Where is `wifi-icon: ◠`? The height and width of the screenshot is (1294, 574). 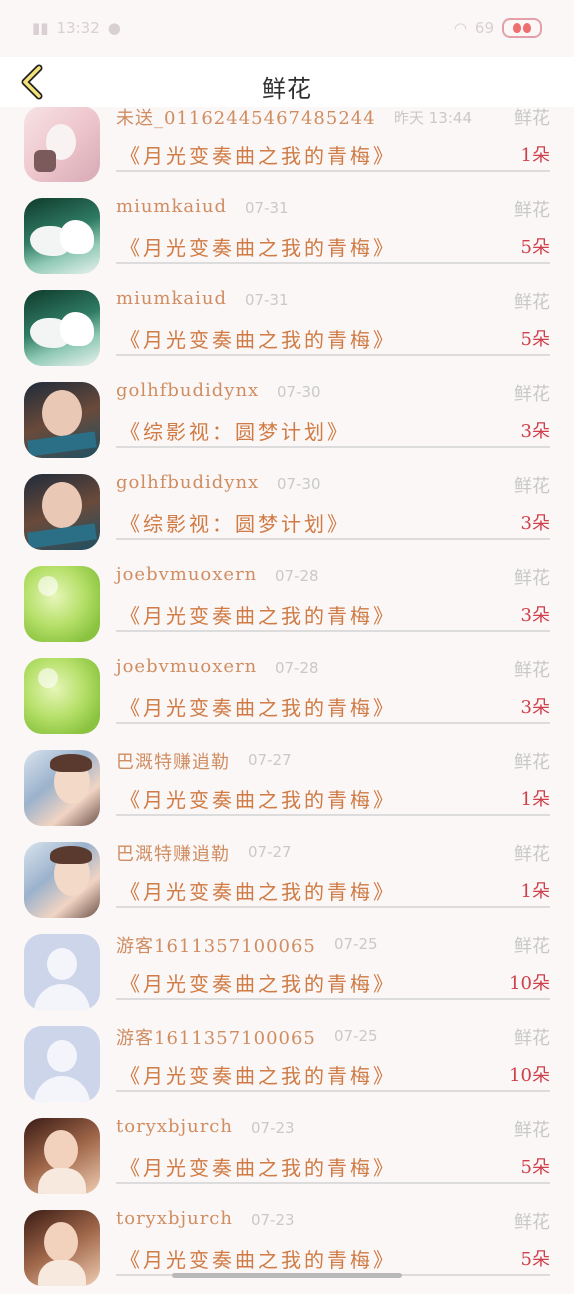
wifi-icon: ◠ is located at coordinates (460, 28).